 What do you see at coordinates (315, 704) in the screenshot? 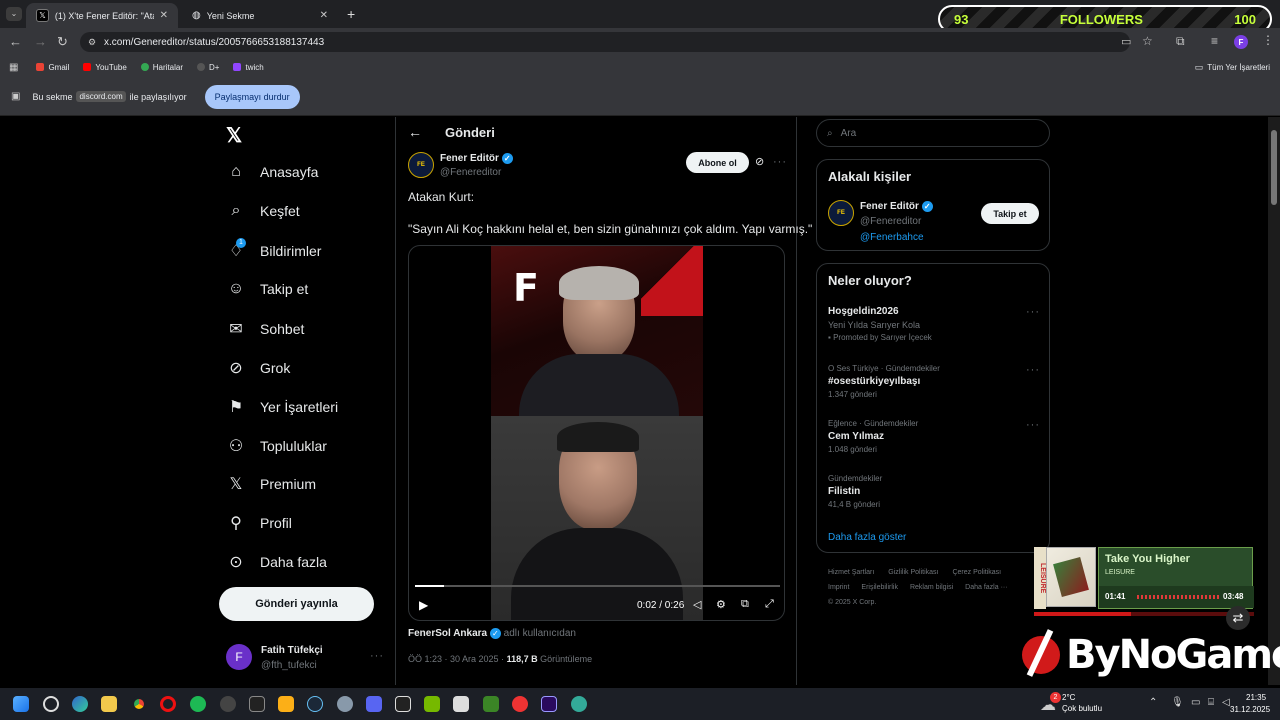
I see `steam-icon` at bounding box center [315, 704].